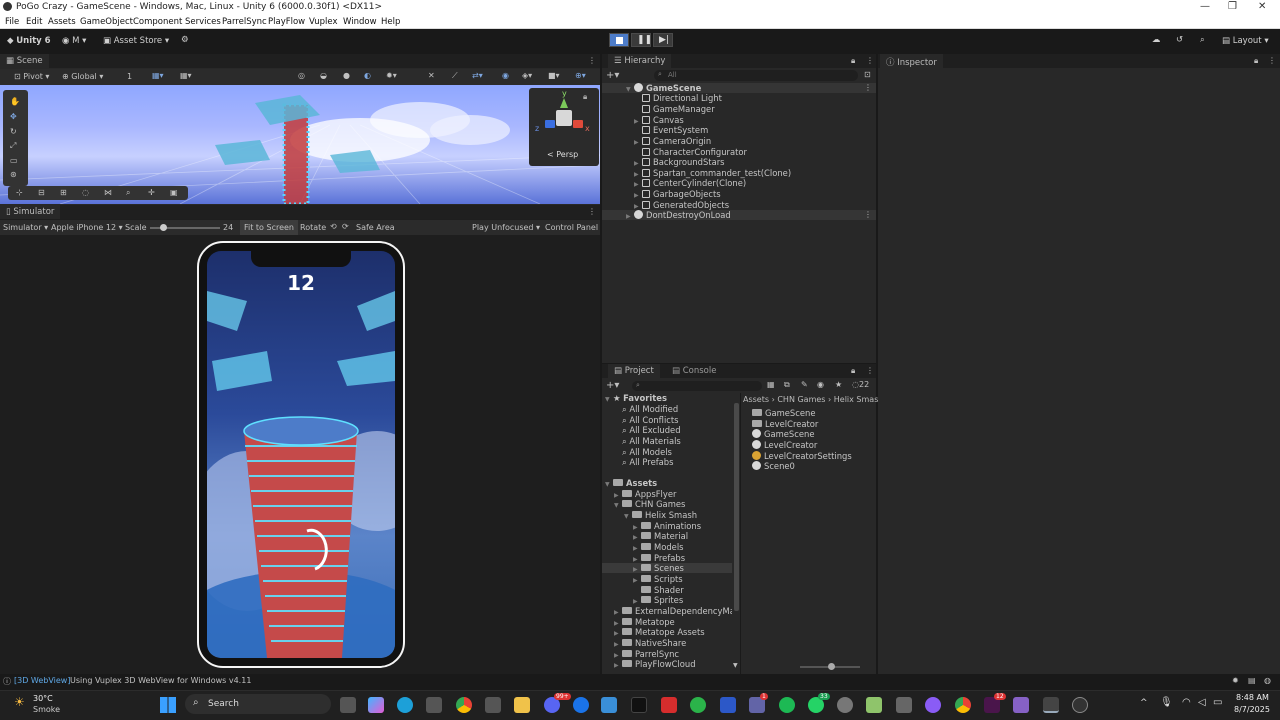 The height and width of the screenshot is (720, 1280). Describe the element at coordinates (658, 590) in the screenshot. I see `project-folder: Shader` at that location.